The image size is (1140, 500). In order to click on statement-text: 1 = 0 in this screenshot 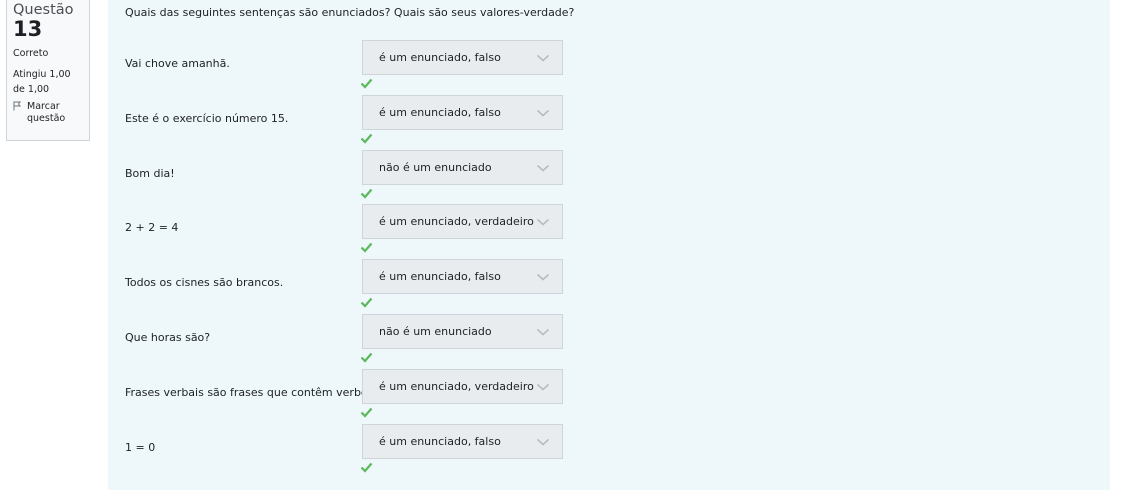, I will do `click(140, 447)`.